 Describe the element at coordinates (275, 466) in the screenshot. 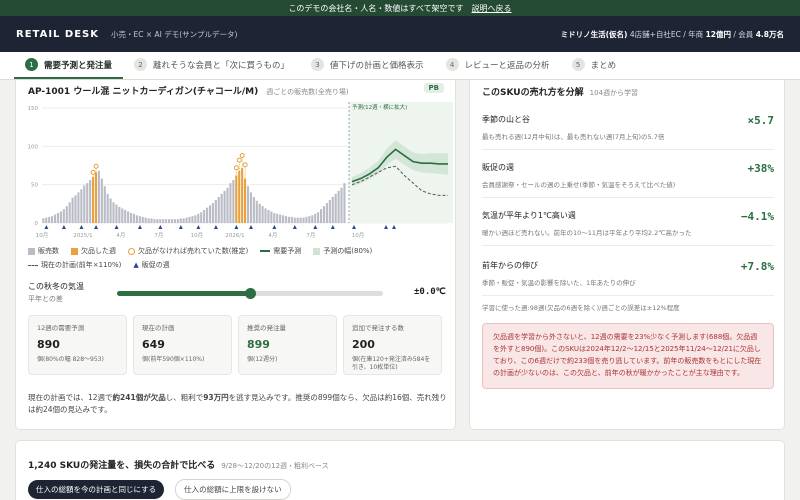

I see `comparison-subtitle: 9/28〜12/20の12週・粗利ベース` at that location.